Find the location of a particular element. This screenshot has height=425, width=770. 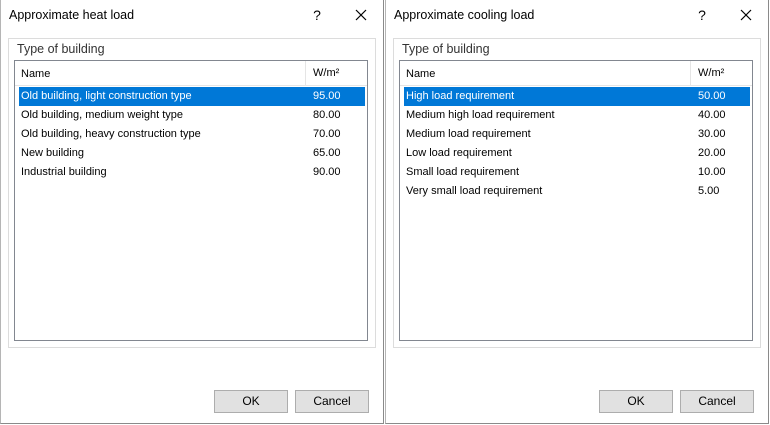

dialog-title: Approximate heat load is located at coordinates (72, 15).